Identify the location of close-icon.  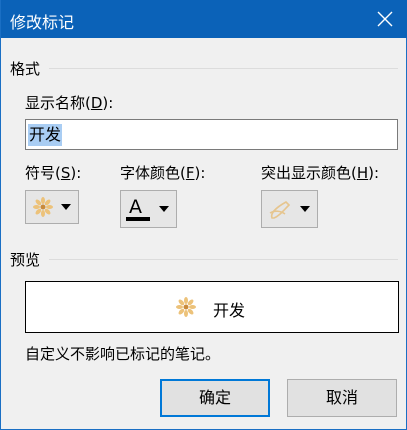
(385, 19).